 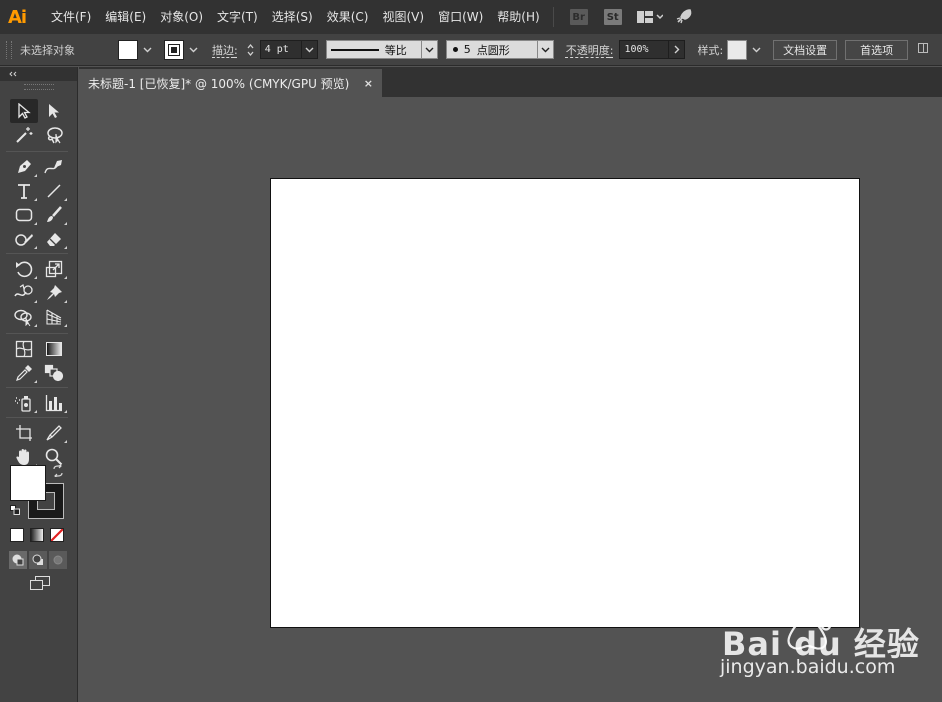 I want to click on draw-behind-button, so click(x=38, y=560).